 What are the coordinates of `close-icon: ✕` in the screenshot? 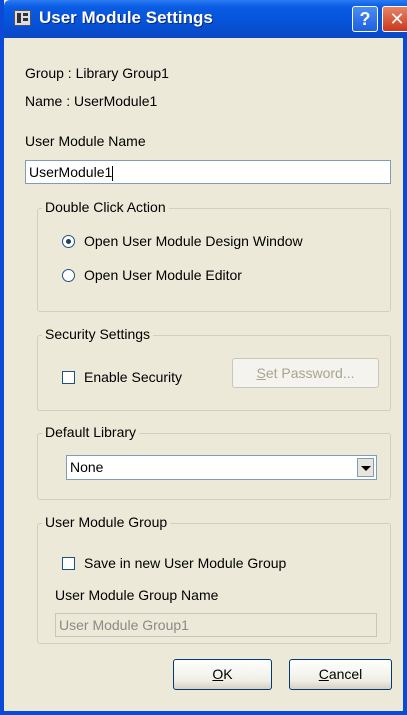 It's located at (397, 19).